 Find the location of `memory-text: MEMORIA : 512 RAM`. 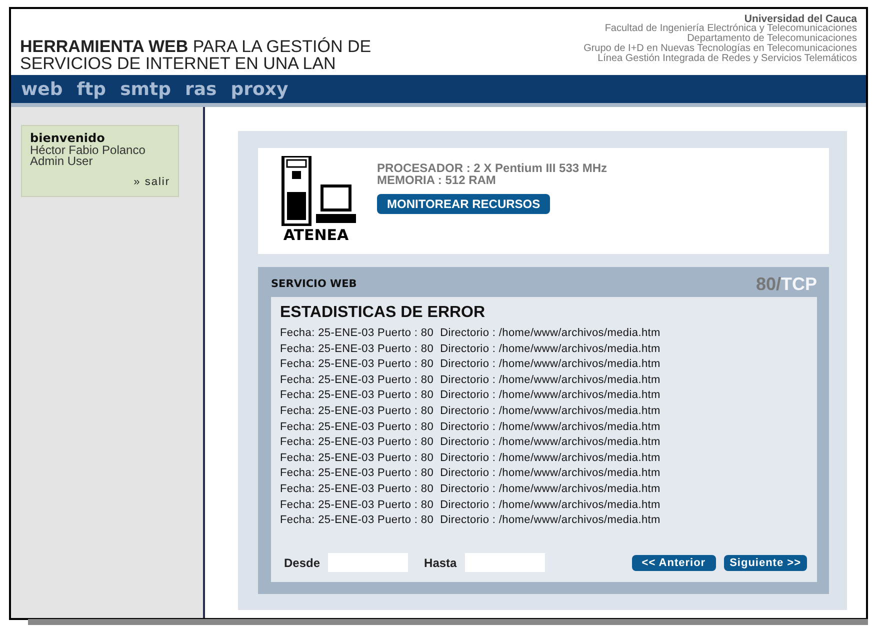

memory-text: MEMORIA : 512 RAM is located at coordinates (437, 180).